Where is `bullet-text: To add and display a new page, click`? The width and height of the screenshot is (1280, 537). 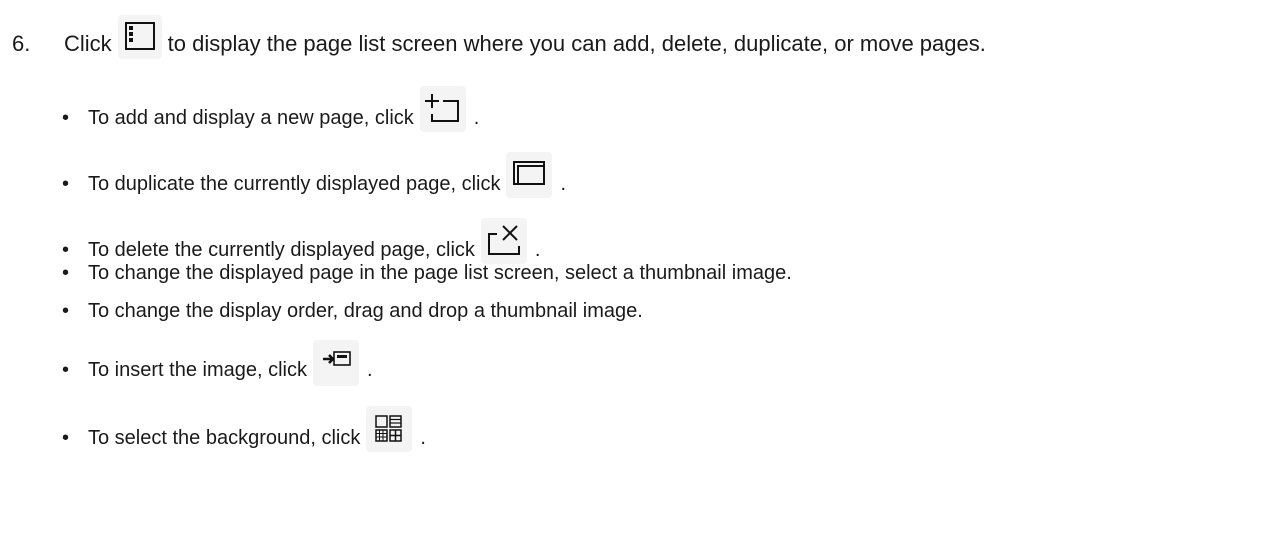 bullet-text: To add and display a new page, click is located at coordinates (251, 118).